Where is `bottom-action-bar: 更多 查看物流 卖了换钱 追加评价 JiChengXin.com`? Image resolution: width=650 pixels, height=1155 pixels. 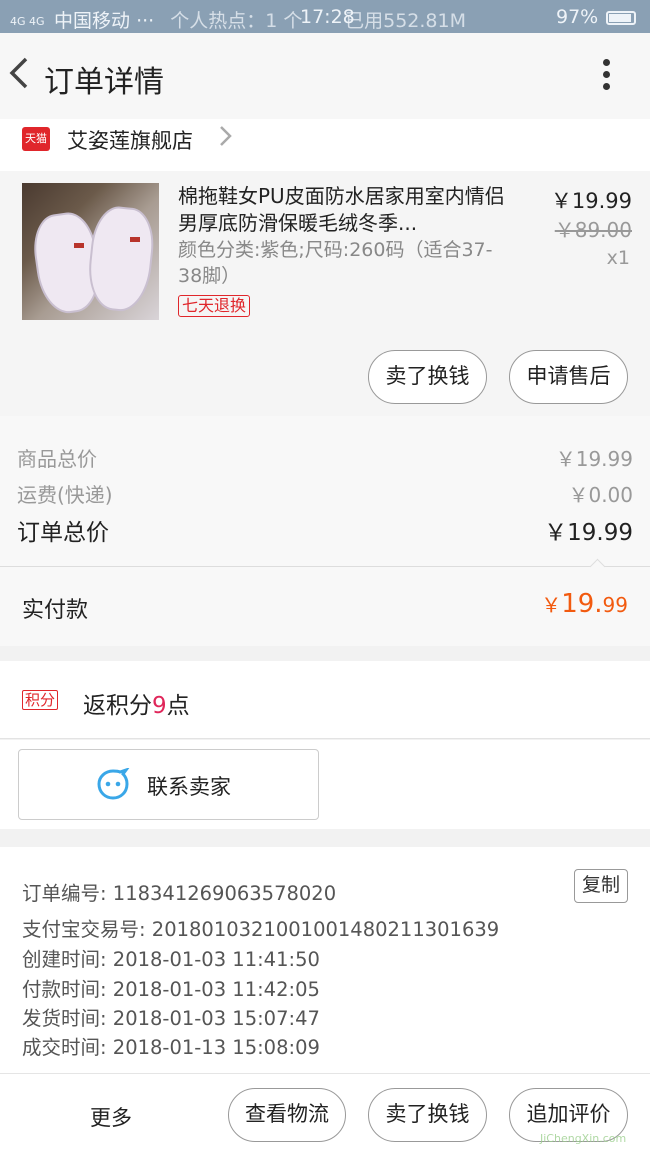
bottom-action-bar: 更多 查看物流 卖了换钱 追加评价 JiChengXin.com is located at coordinates (325, 1114).